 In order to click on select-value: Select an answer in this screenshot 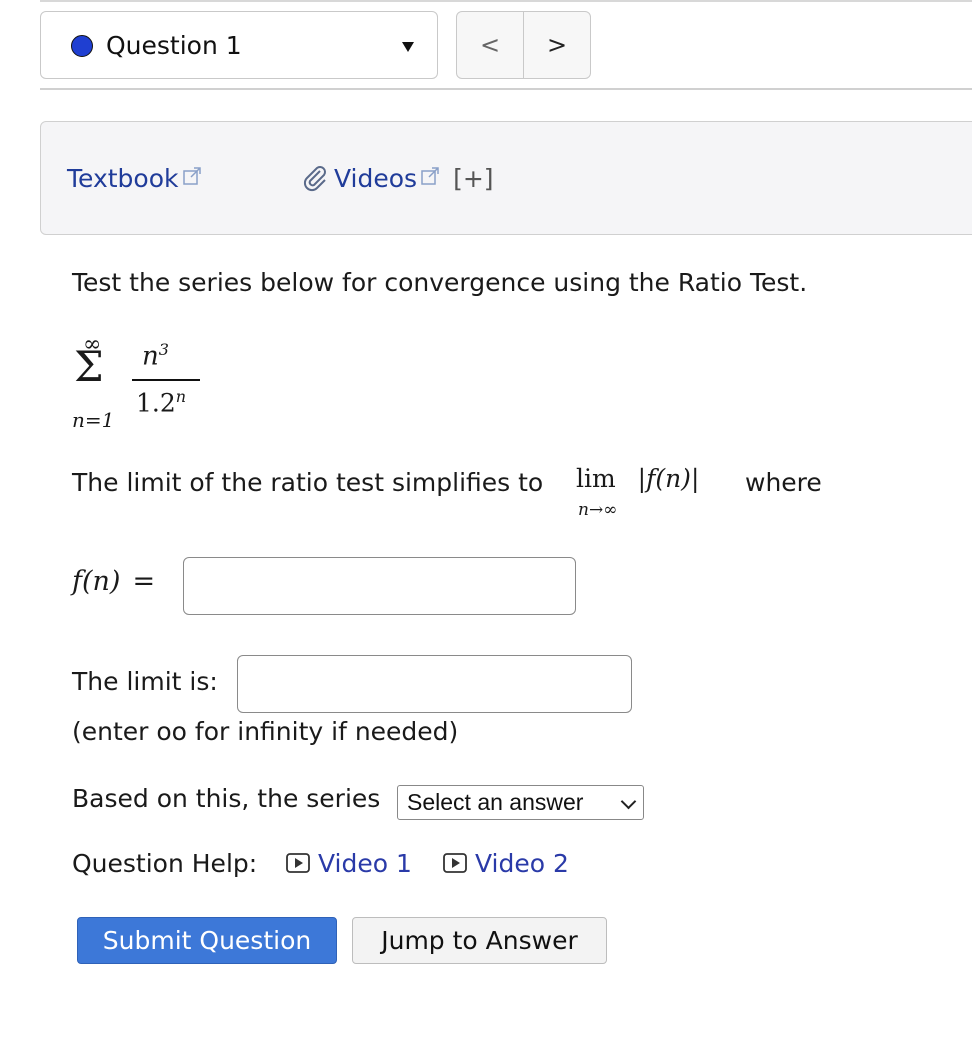, I will do `click(495, 802)`.